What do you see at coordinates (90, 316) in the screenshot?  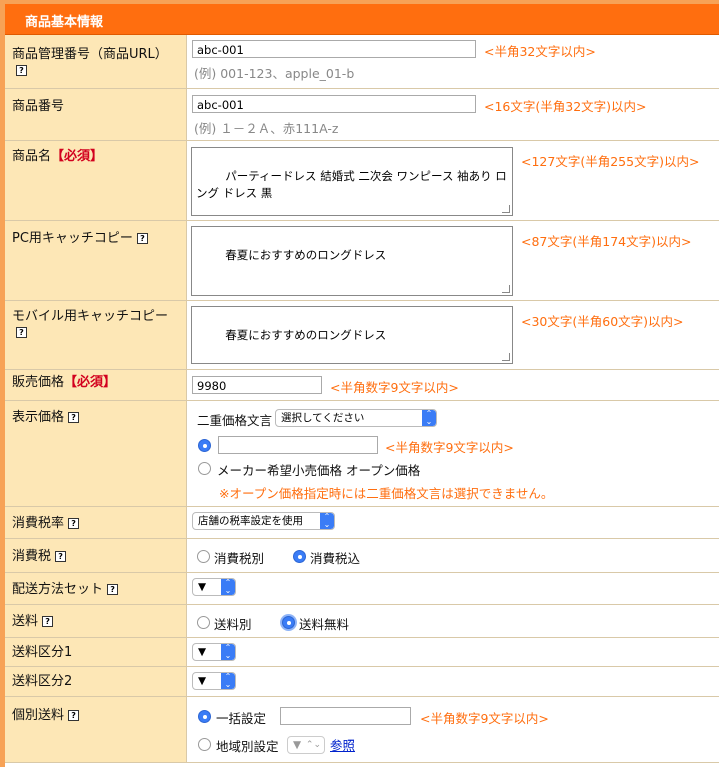 I see `mobile-catch-copy-label: モバイル用キャッチコピー` at bounding box center [90, 316].